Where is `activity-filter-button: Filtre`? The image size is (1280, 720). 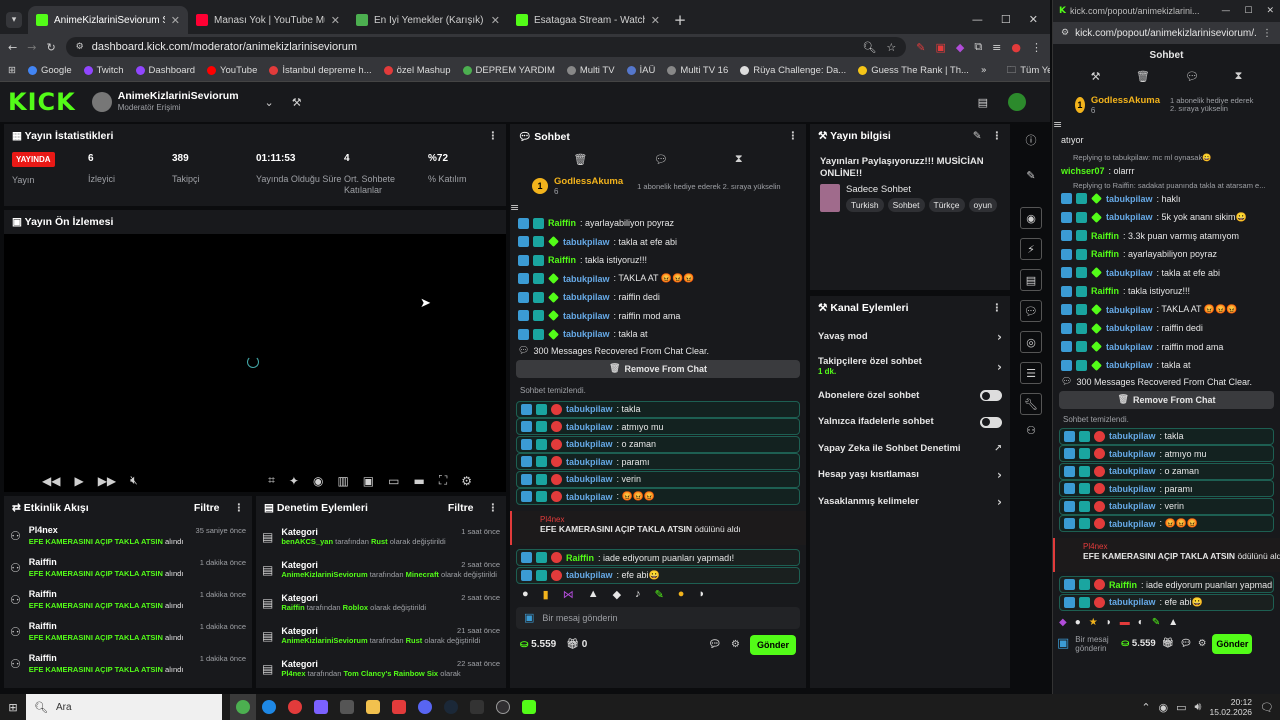 activity-filter-button: Filtre is located at coordinates (207, 508).